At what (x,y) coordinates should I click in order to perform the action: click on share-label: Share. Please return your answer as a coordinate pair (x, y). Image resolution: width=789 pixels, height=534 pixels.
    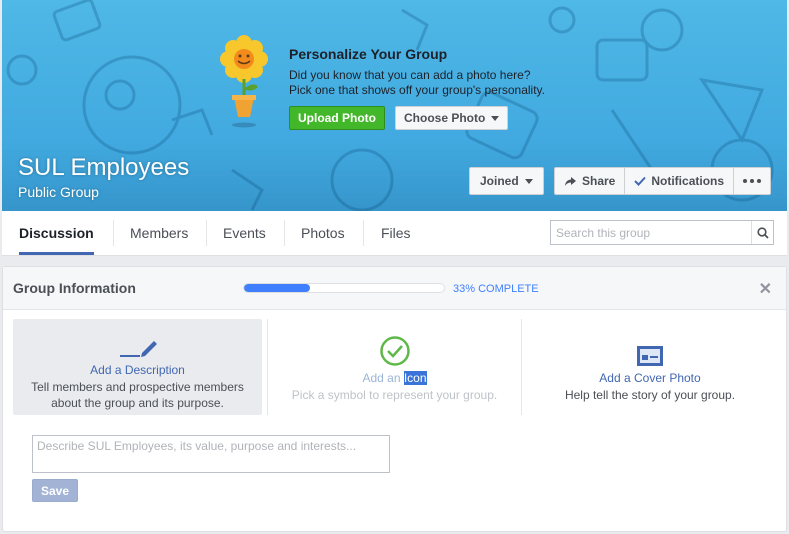
    Looking at the image, I should click on (599, 181).